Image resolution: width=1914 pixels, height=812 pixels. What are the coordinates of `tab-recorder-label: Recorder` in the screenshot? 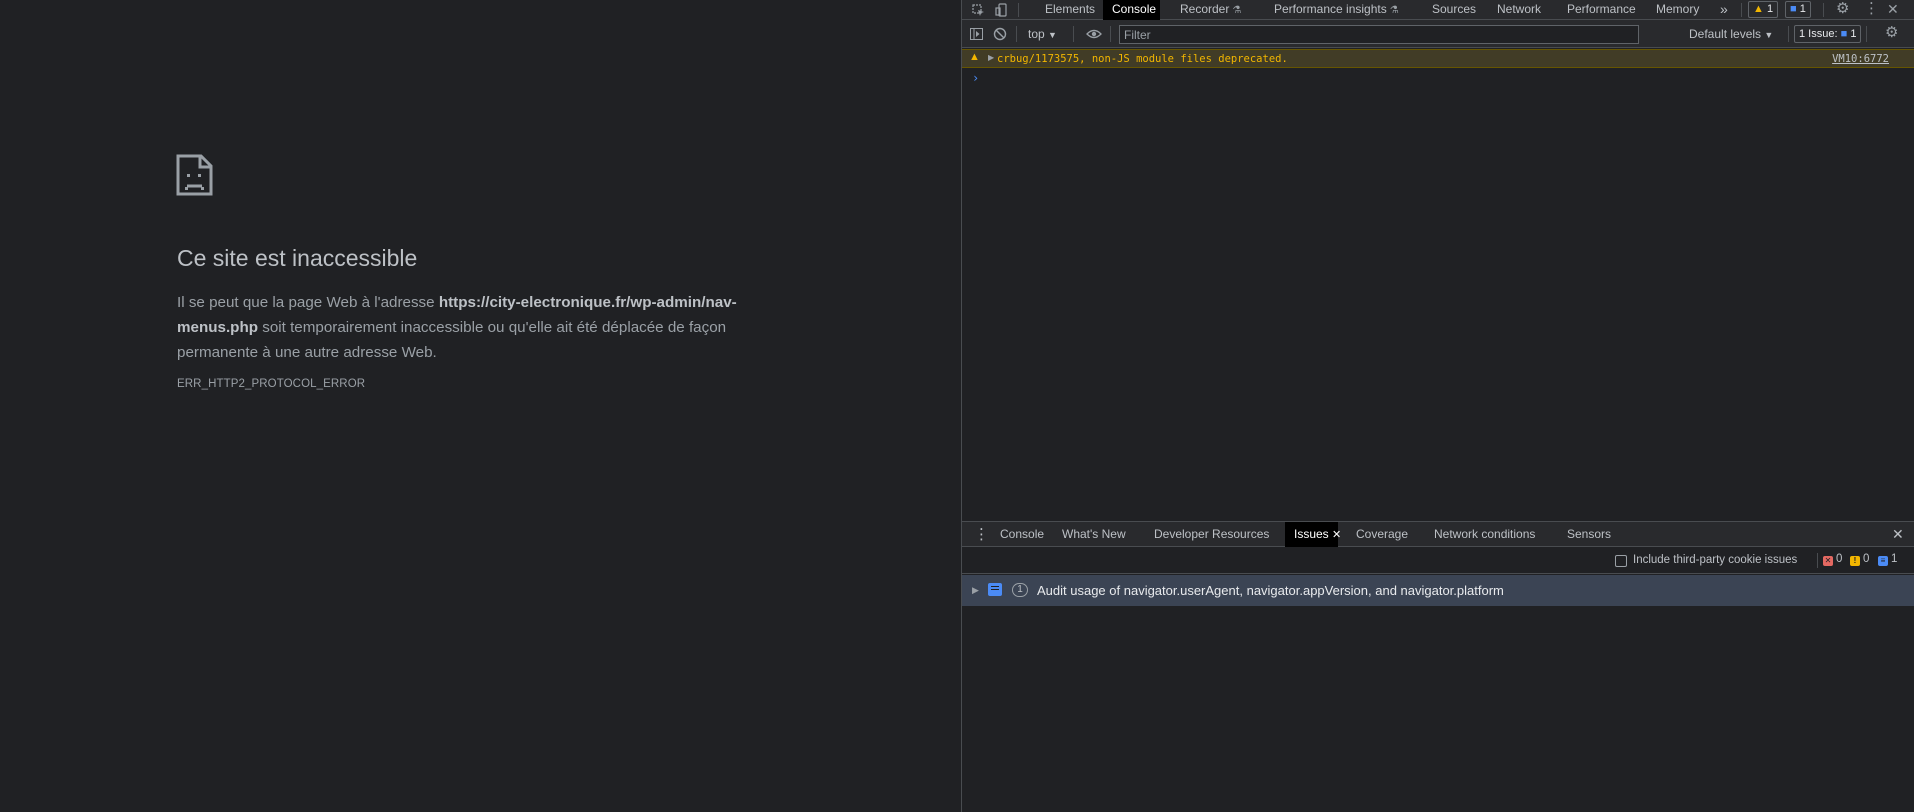 It's located at (1205, 9).